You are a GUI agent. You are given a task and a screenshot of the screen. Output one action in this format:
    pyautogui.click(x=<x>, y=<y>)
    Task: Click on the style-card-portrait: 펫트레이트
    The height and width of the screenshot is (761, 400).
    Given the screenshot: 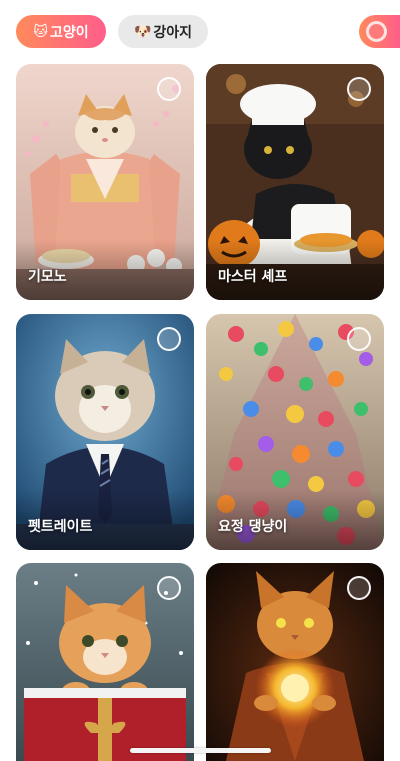 What is the action you would take?
    pyautogui.click(x=105, y=432)
    